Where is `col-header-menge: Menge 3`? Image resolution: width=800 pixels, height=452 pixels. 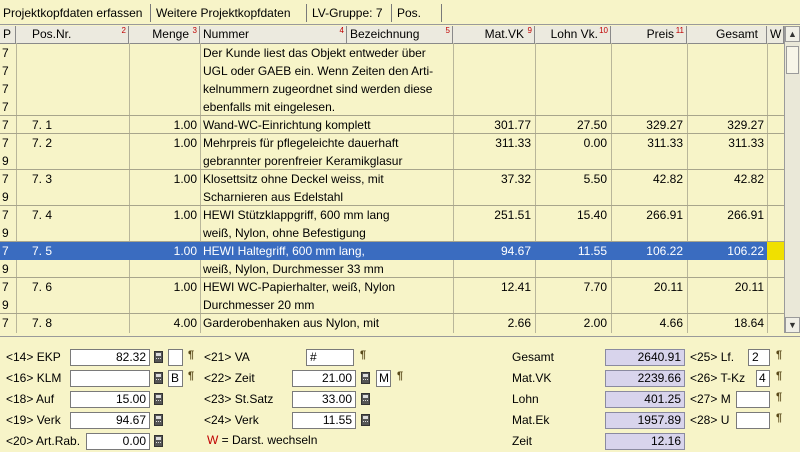
col-header-menge: Menge 3 is located at coordinates (164, 34).